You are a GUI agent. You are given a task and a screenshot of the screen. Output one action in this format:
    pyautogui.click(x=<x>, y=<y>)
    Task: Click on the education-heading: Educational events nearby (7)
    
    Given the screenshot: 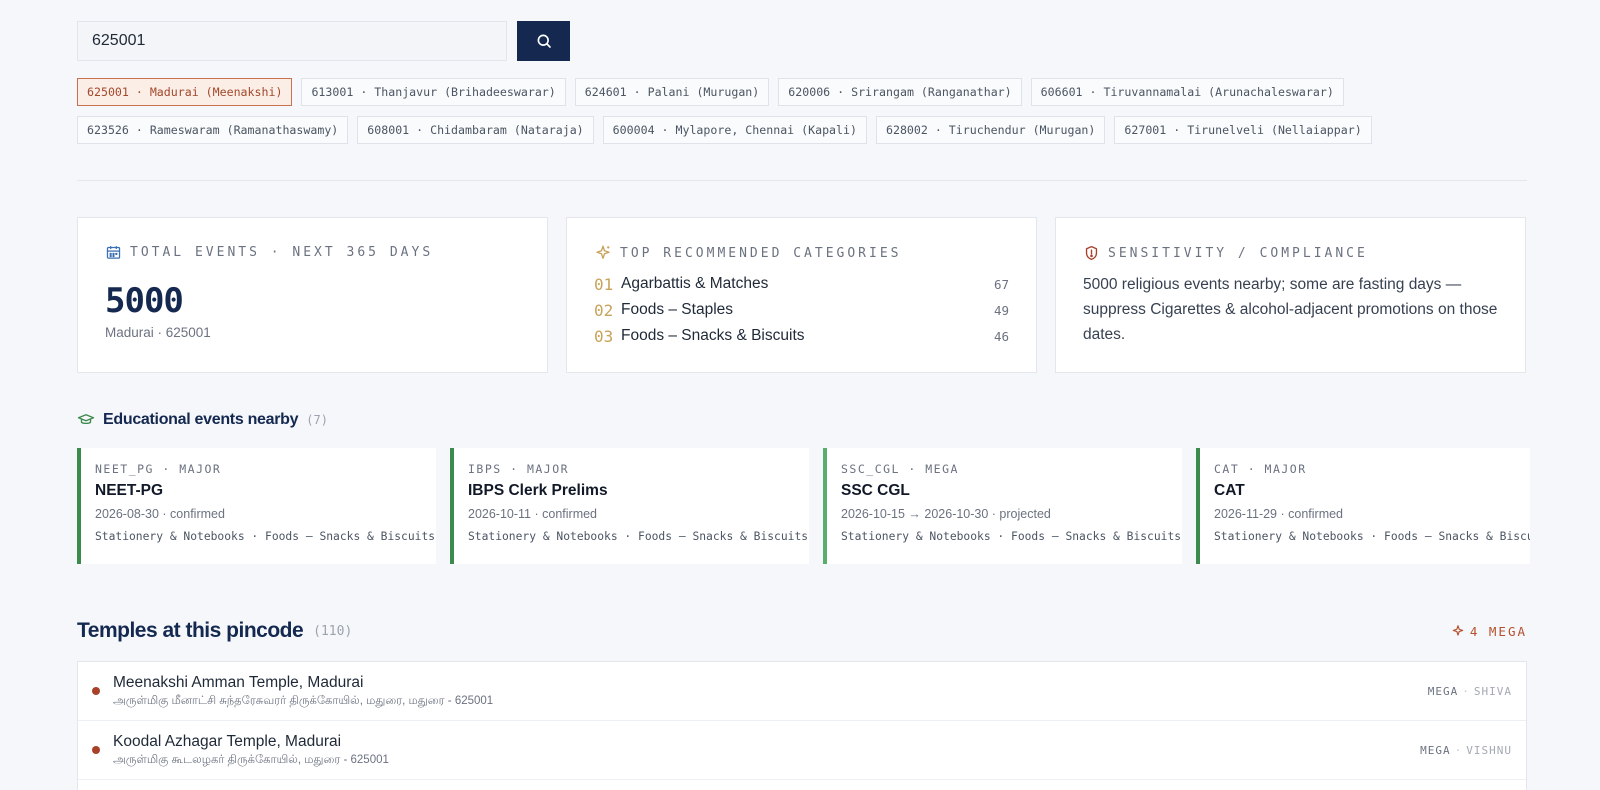 What is the action you would take?
    pyautogui.click(x=202, y=420)
    